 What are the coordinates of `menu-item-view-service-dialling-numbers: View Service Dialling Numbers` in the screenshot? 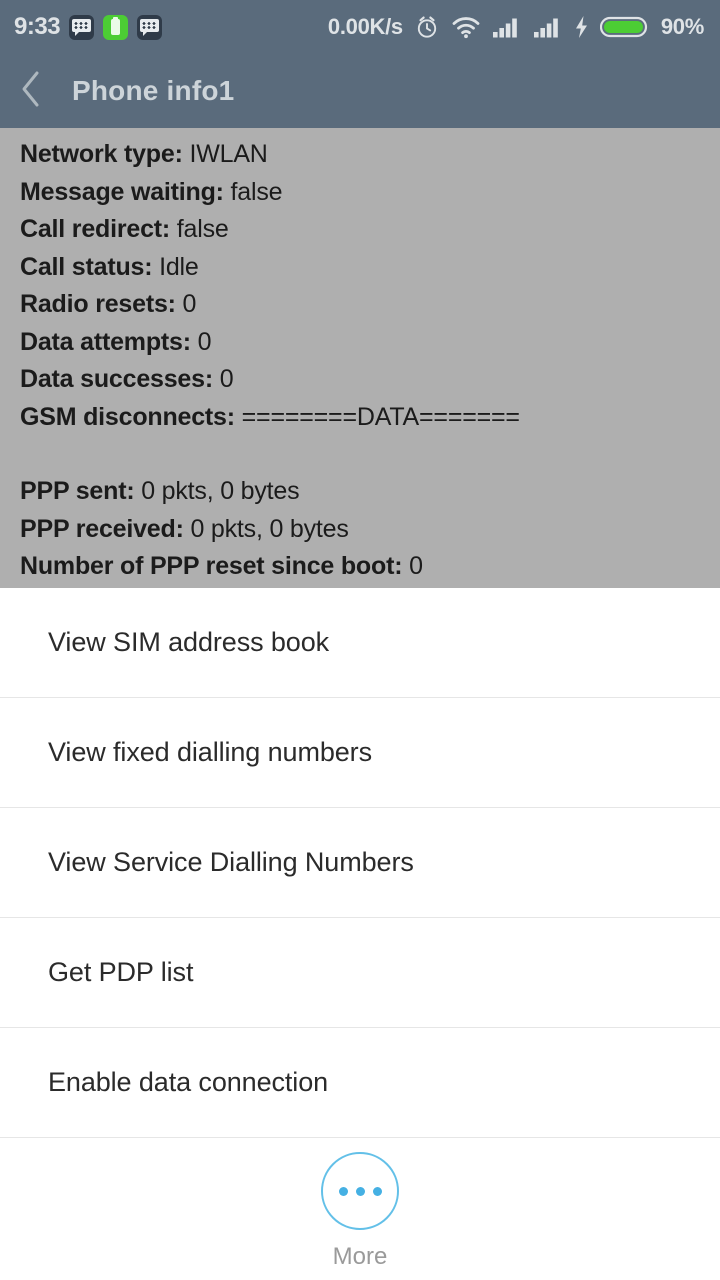 It's located at (360, 863).